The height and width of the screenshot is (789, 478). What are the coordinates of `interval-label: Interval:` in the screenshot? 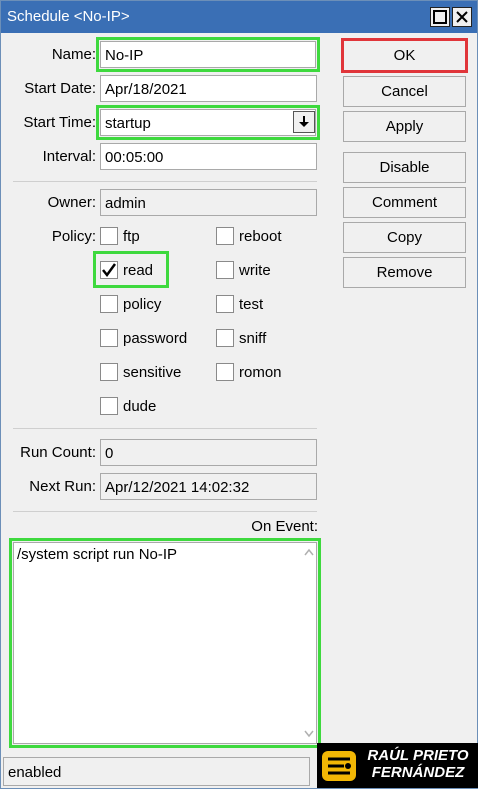 It's located at (69, 156).